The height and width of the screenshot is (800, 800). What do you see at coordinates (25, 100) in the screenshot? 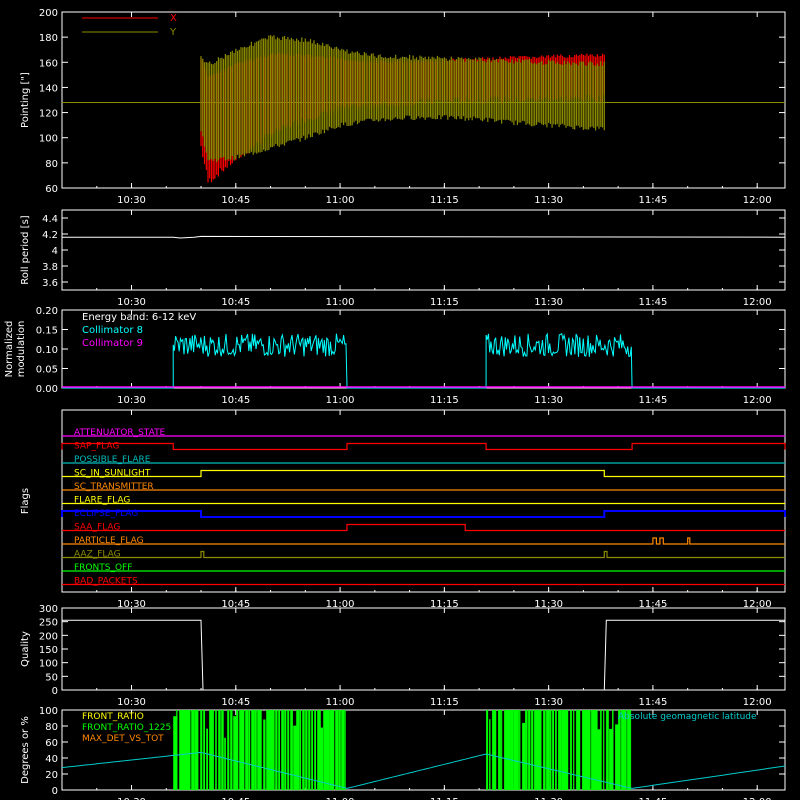
I see `y-axis-label: Pointing ["]` at bounding box center [25, 100].